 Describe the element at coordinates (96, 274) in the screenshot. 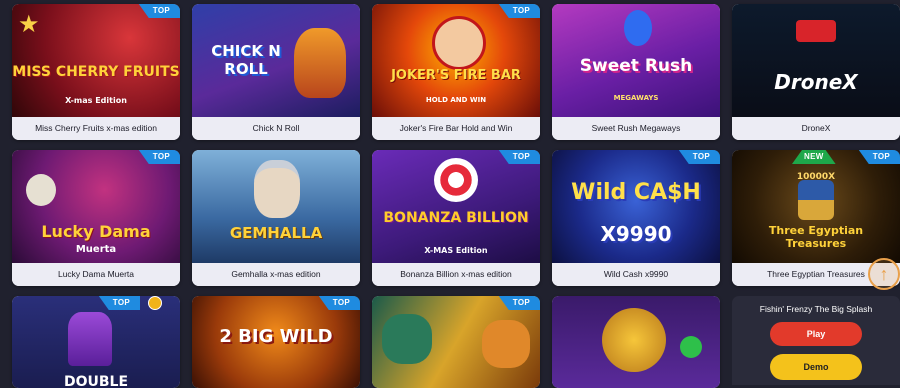

I see `game-title: Lucky Dama Muerta` at that location.